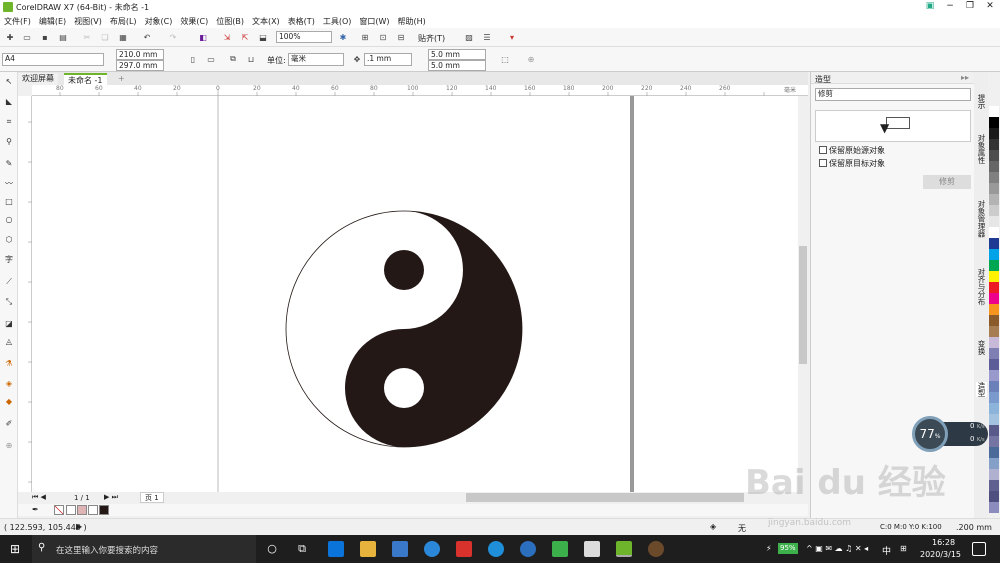 This screenshot has height=563, width=1000. What do you see at coordinates (432, 549) in the screenshot?
I see `clock-app-icon` at bounding box center [432, 549].